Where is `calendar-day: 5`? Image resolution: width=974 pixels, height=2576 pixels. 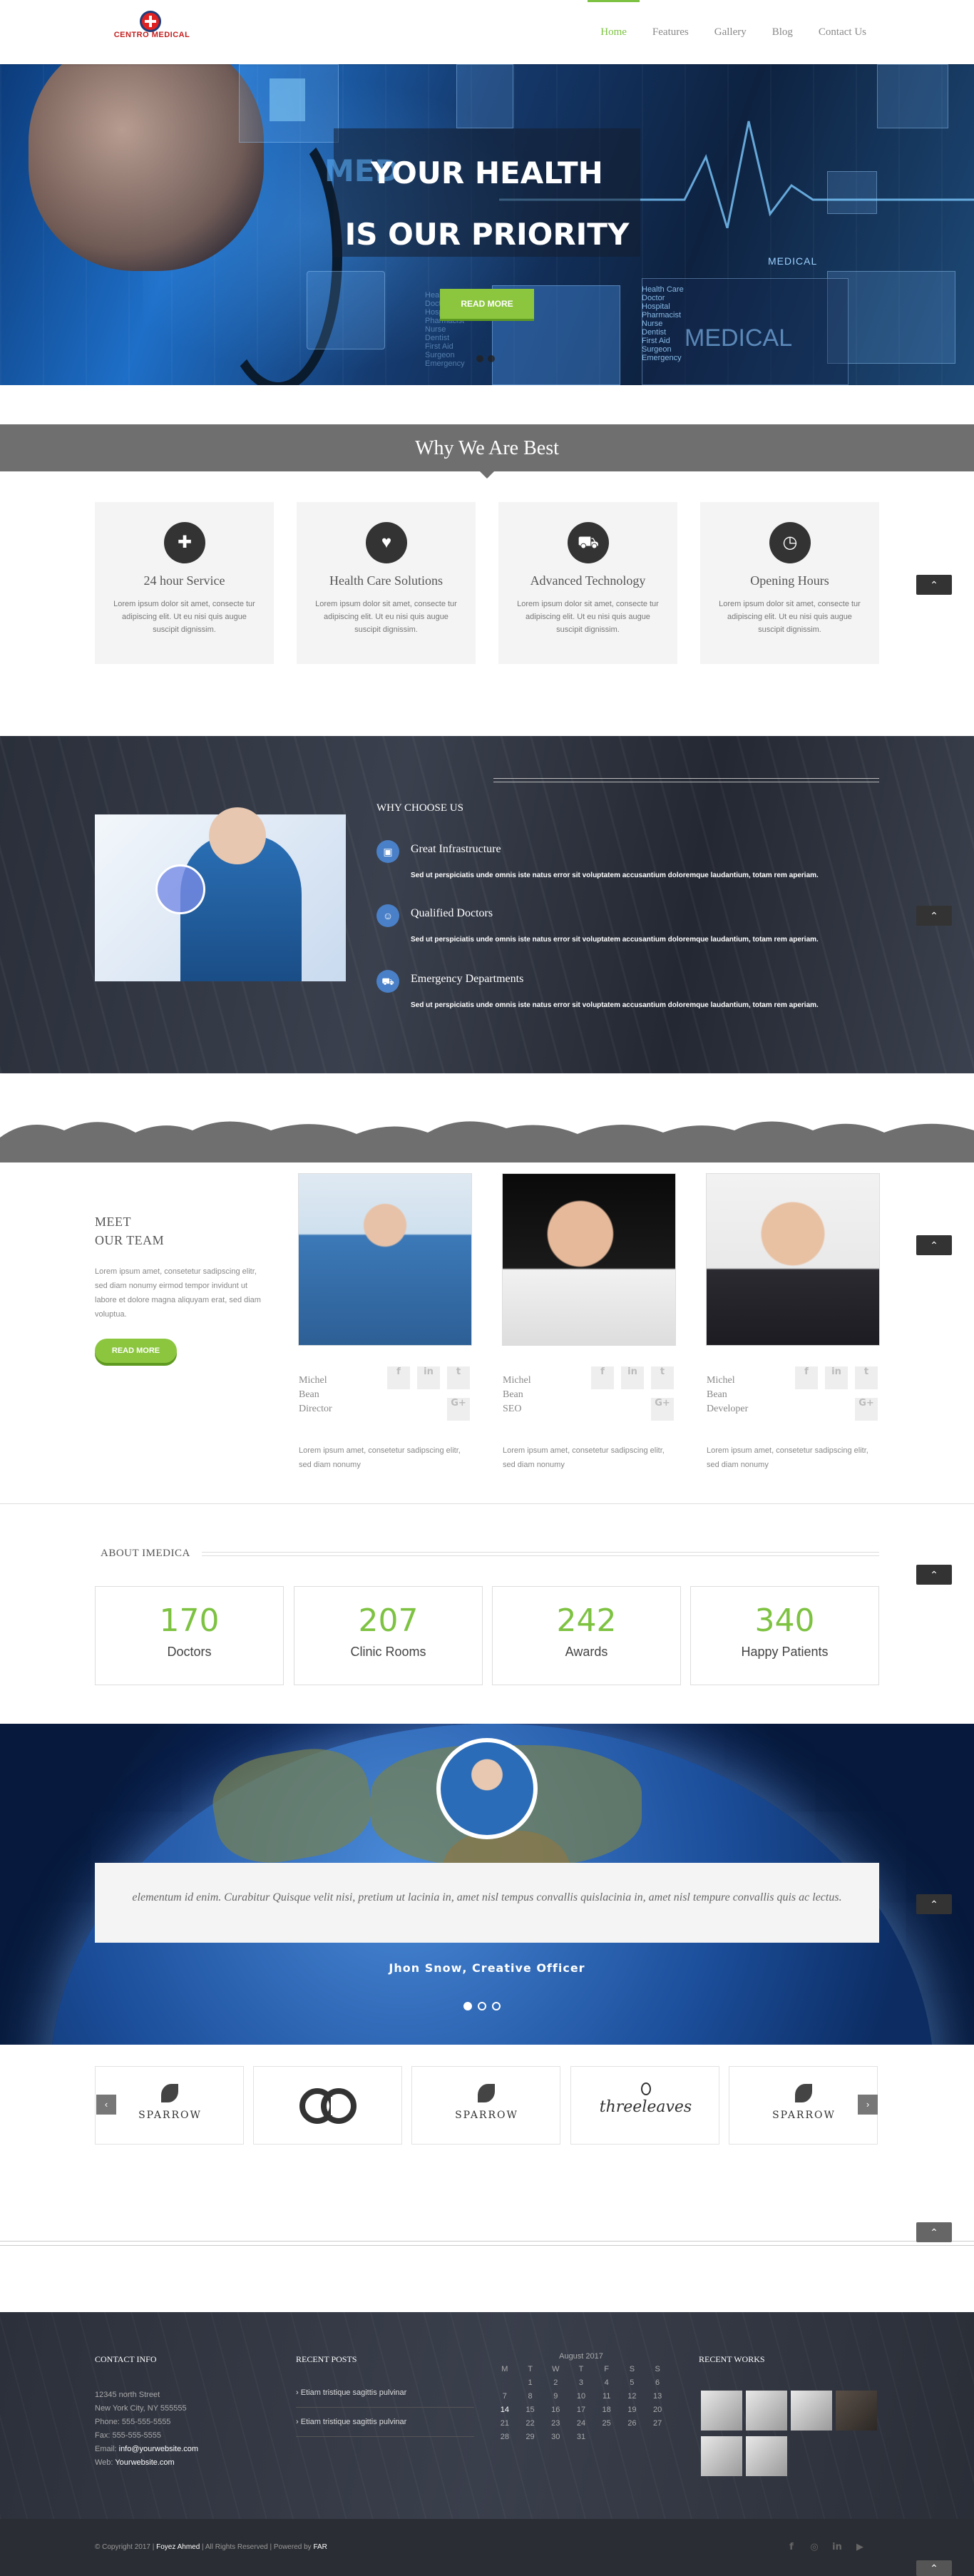 calendar-day: 5 is located at coordinates (632, 2382).